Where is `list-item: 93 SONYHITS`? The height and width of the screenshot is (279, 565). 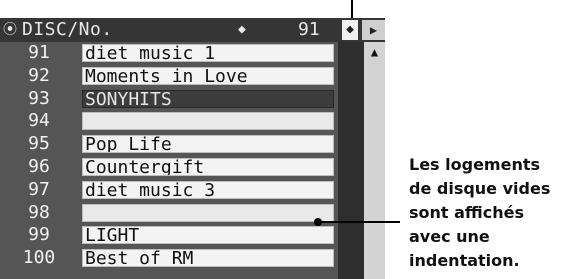 list-item: 93 SONYHITS is located at coordinates (168, 99).